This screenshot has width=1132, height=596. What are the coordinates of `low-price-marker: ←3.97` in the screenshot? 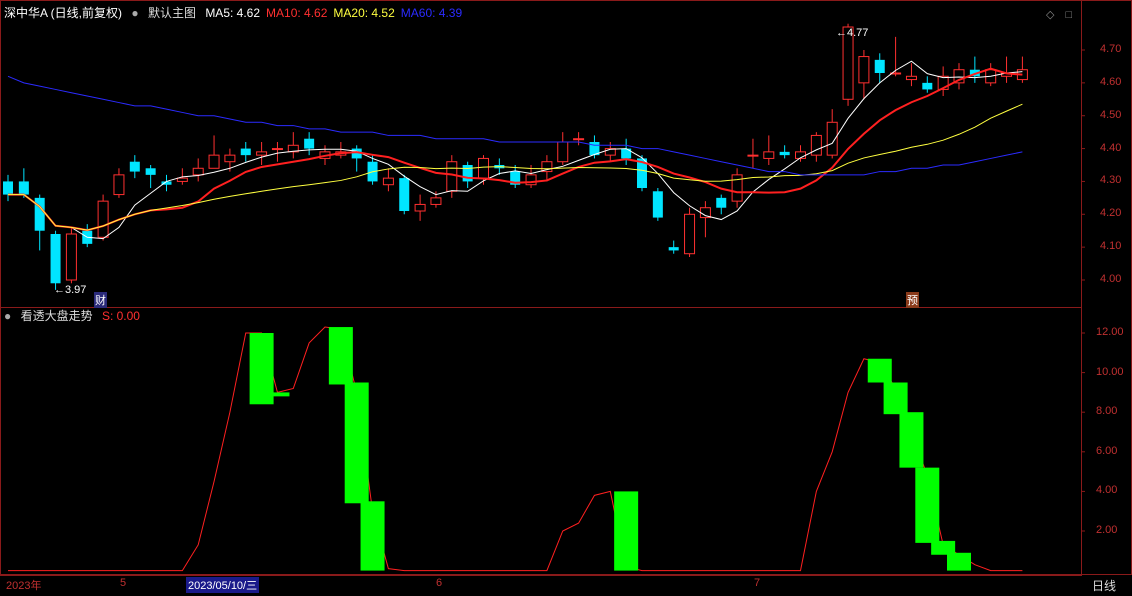 It's located at (70, 290).